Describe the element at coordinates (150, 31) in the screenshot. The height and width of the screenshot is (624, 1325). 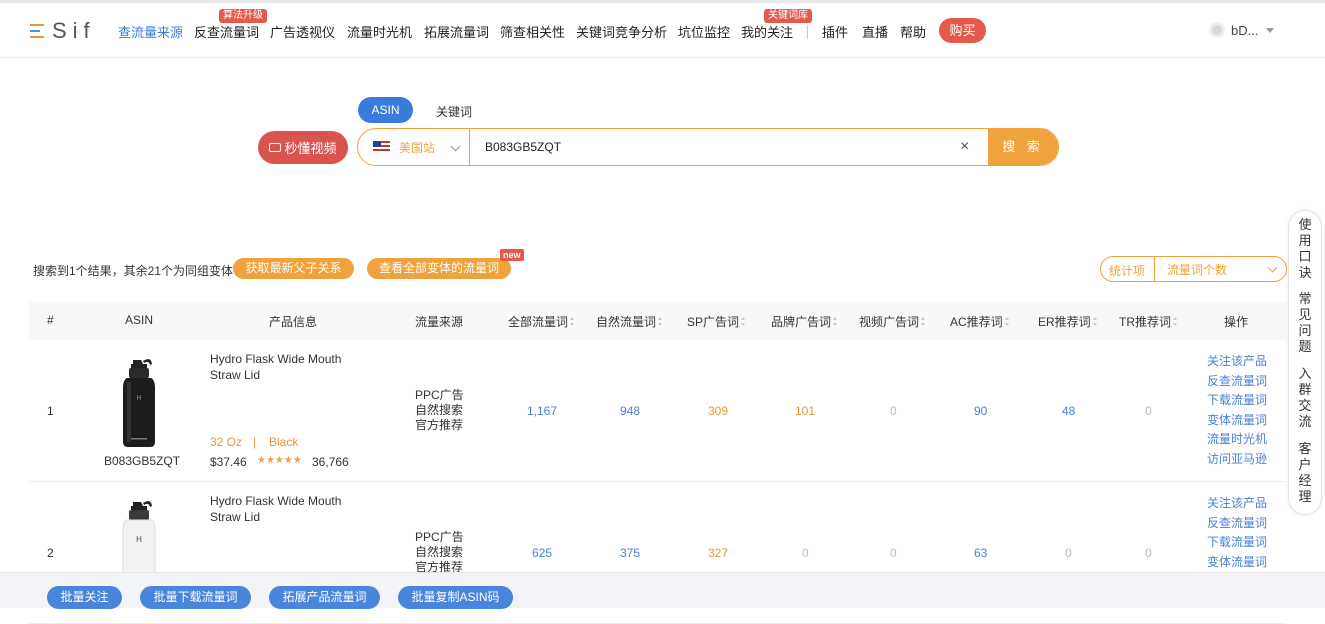
I see `nav-traffic-source: 查流量来源` at that location.